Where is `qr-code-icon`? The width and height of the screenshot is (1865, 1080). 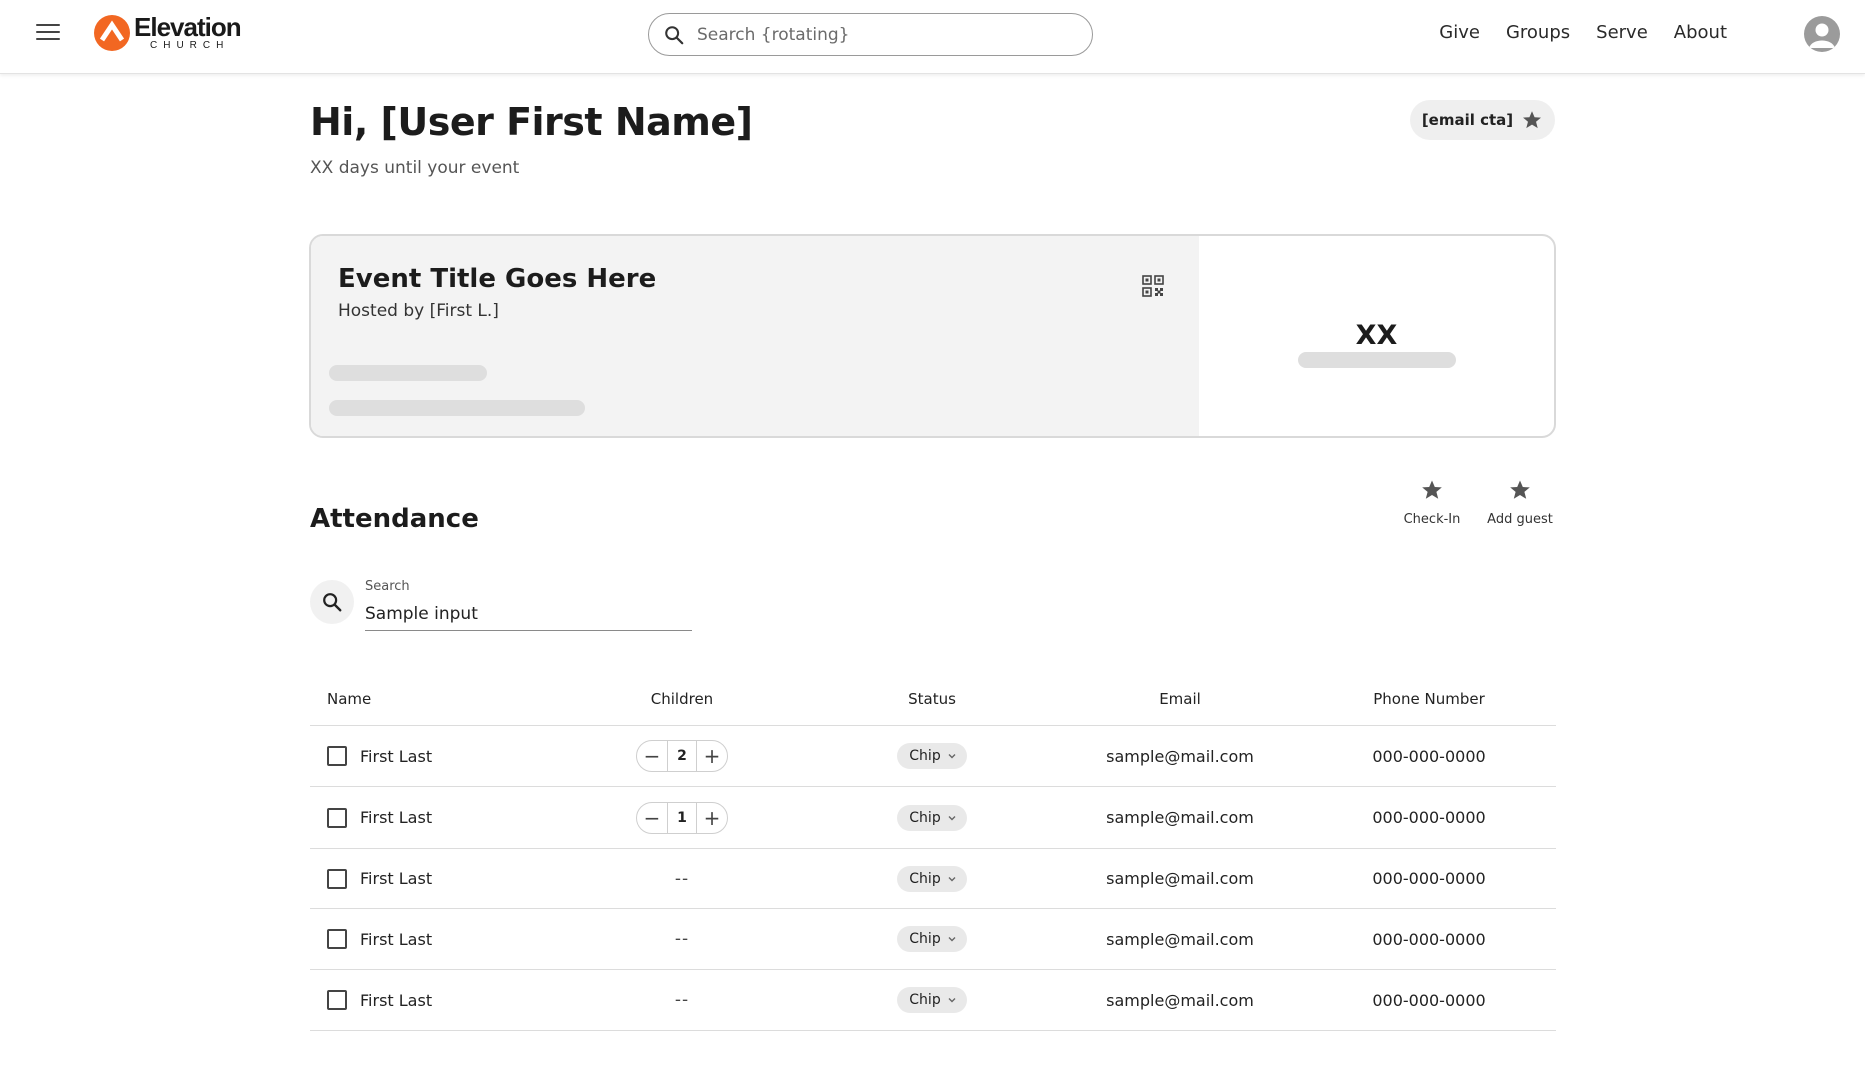 qr-code-icon is located at coordinates (1153, 286).